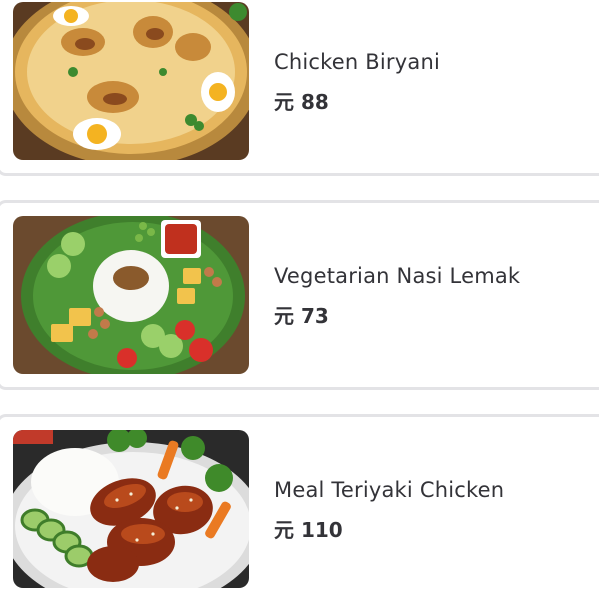 This screenshot has width=599, height=600. I want to click on dish-name: Chicken Biryani, so click(357, 62).